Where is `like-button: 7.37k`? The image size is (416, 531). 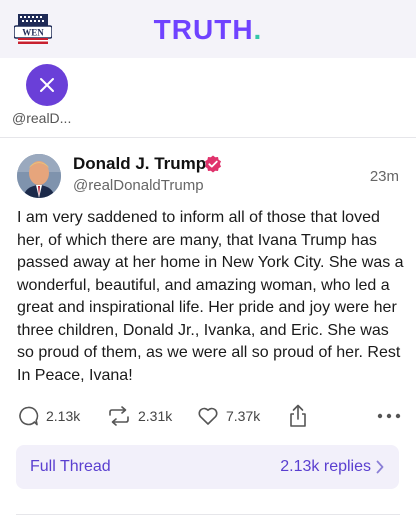 like-button: 7.37k is located at coordinates (228, 416).